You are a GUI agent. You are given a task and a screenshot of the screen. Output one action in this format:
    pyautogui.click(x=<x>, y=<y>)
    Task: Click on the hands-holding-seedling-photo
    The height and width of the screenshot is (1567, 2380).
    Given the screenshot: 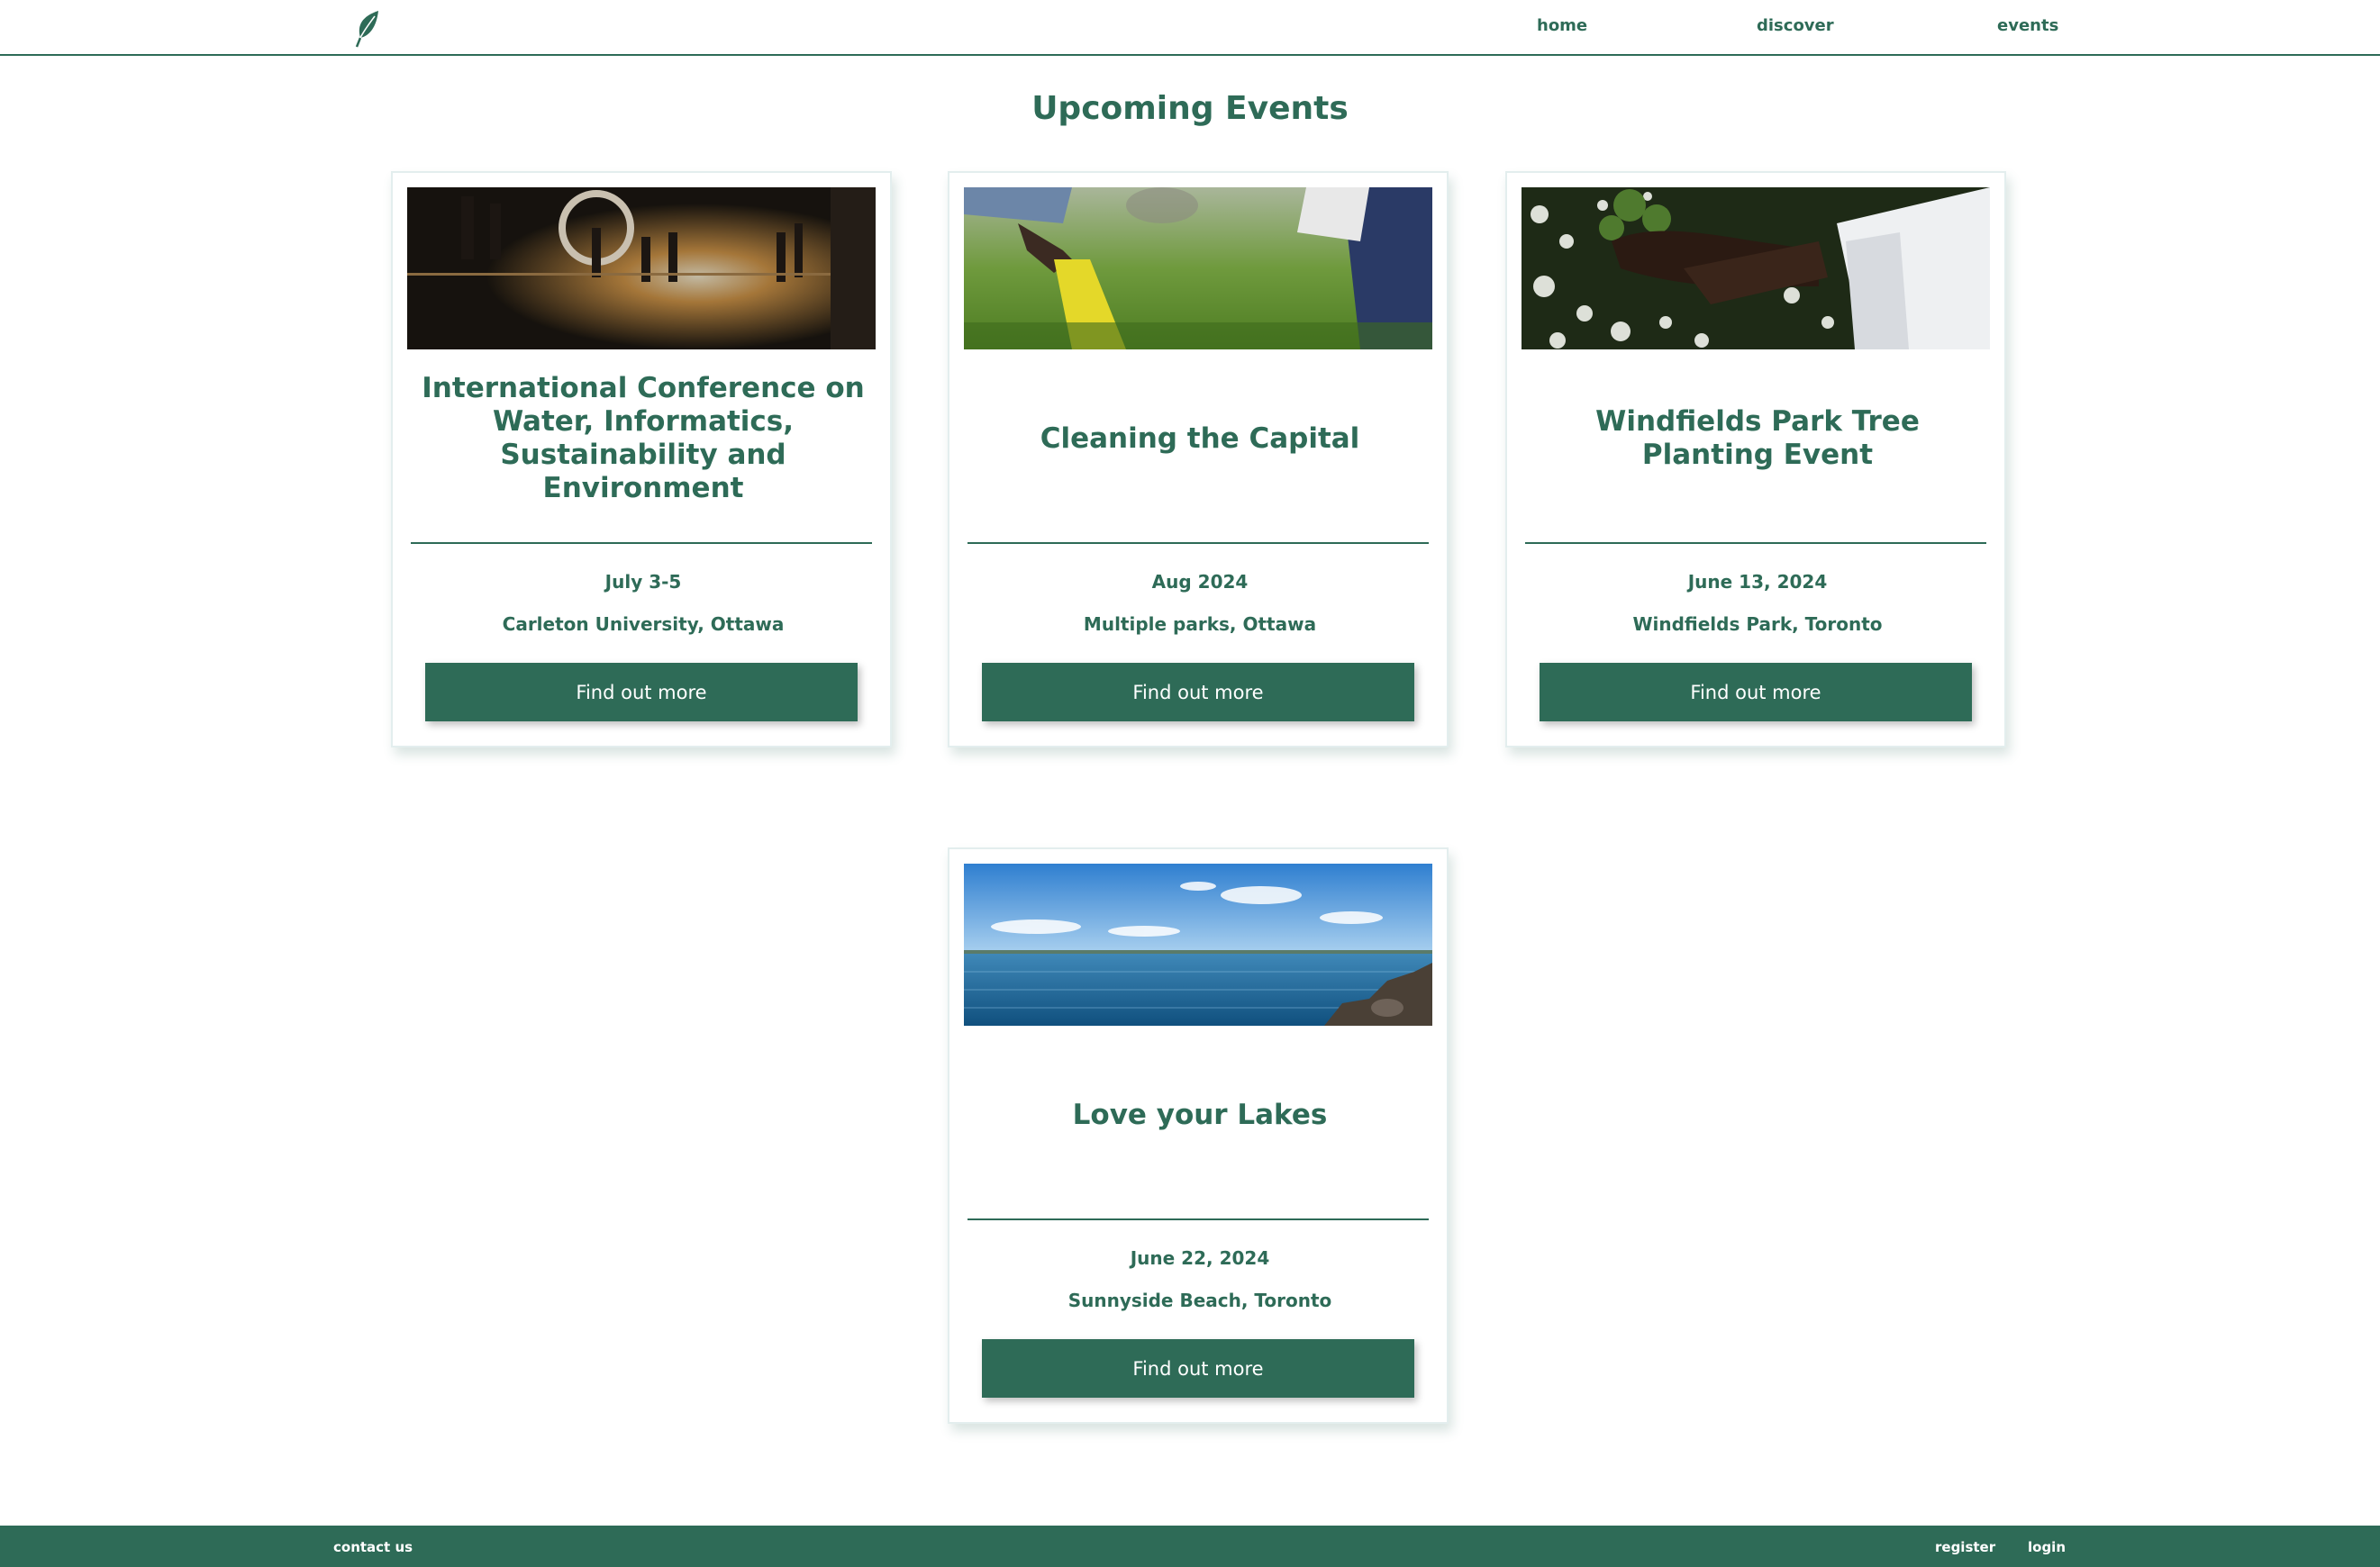 What is the action you would take?
    pyautogui.click(x=1756, y=268)
    